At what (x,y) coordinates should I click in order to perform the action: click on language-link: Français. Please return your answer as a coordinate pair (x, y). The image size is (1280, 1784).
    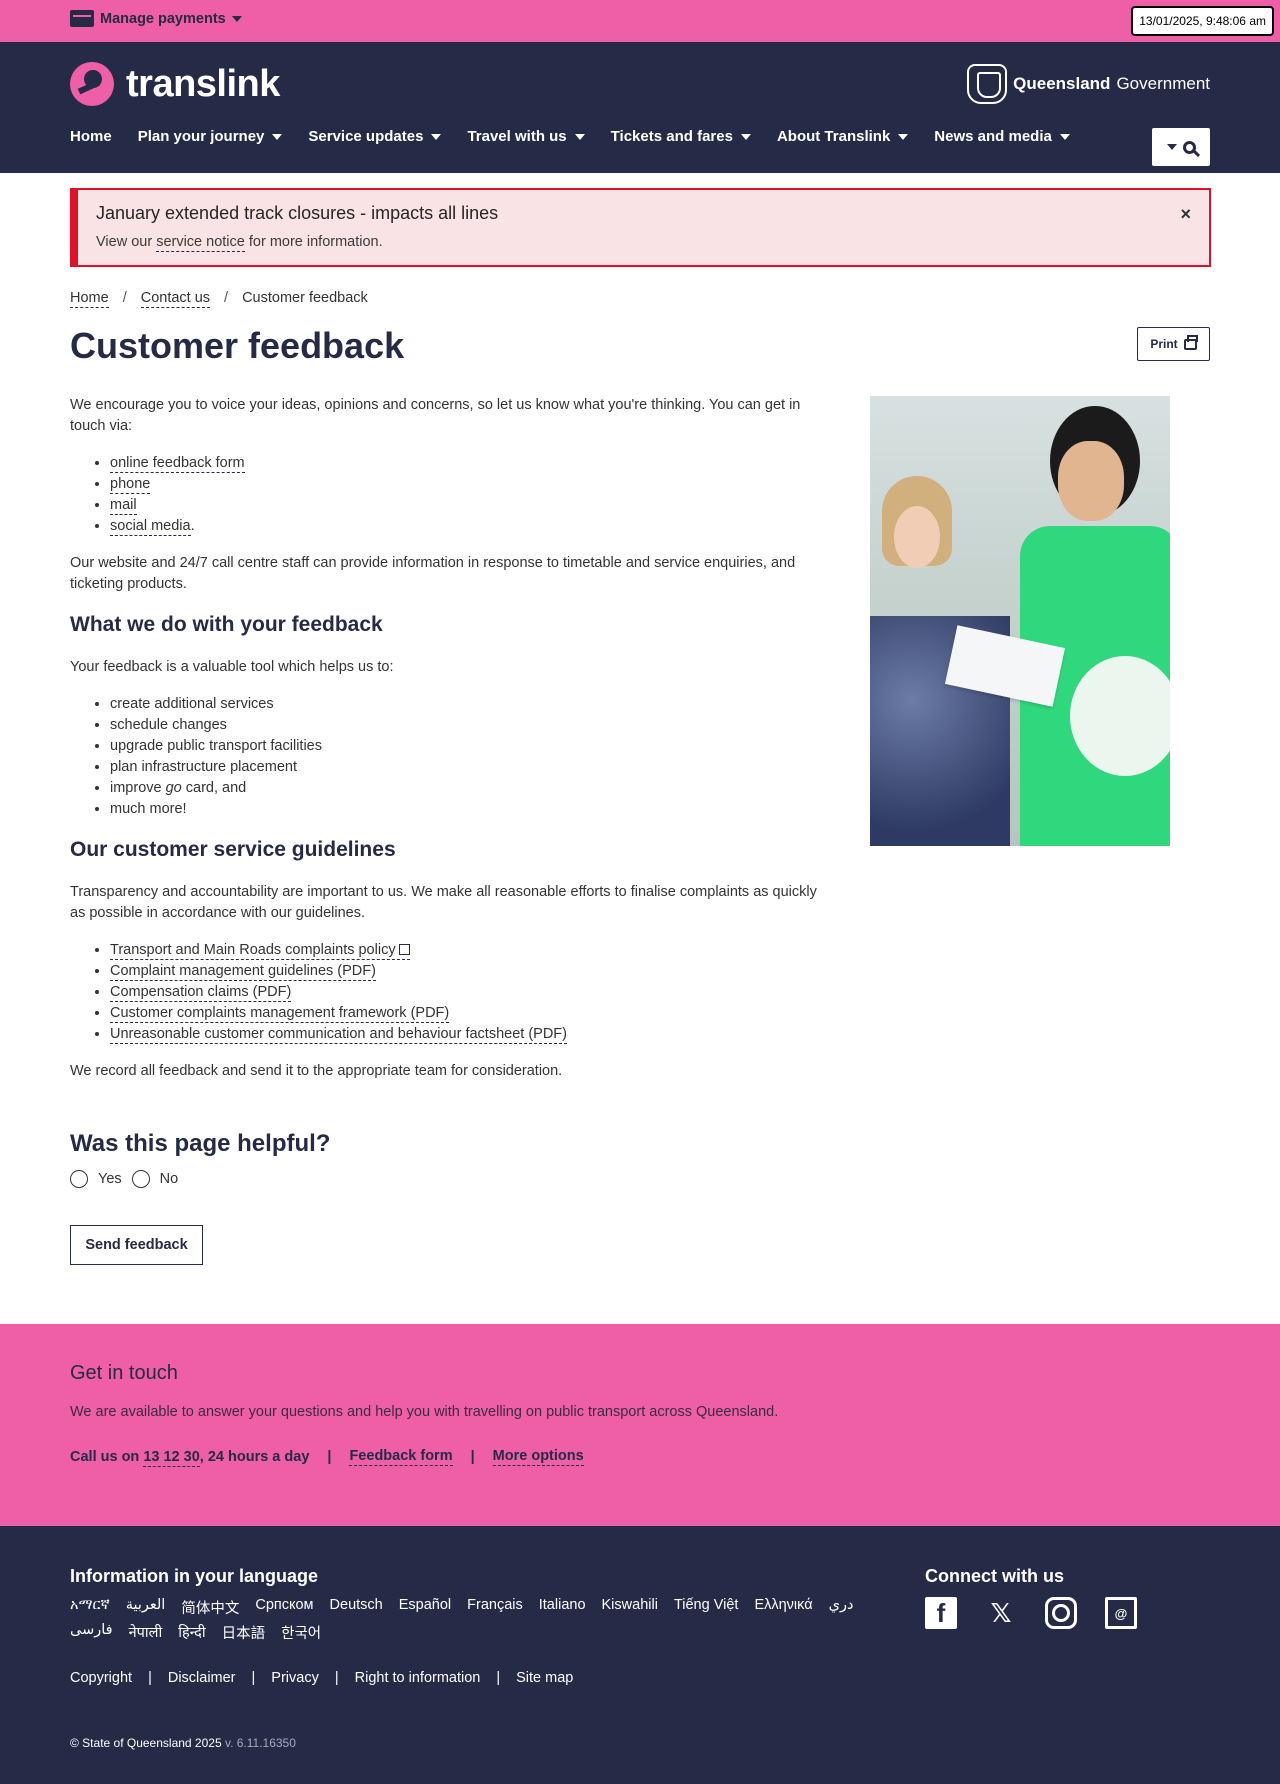
    Looking at the image, I should click on (495, 1607).